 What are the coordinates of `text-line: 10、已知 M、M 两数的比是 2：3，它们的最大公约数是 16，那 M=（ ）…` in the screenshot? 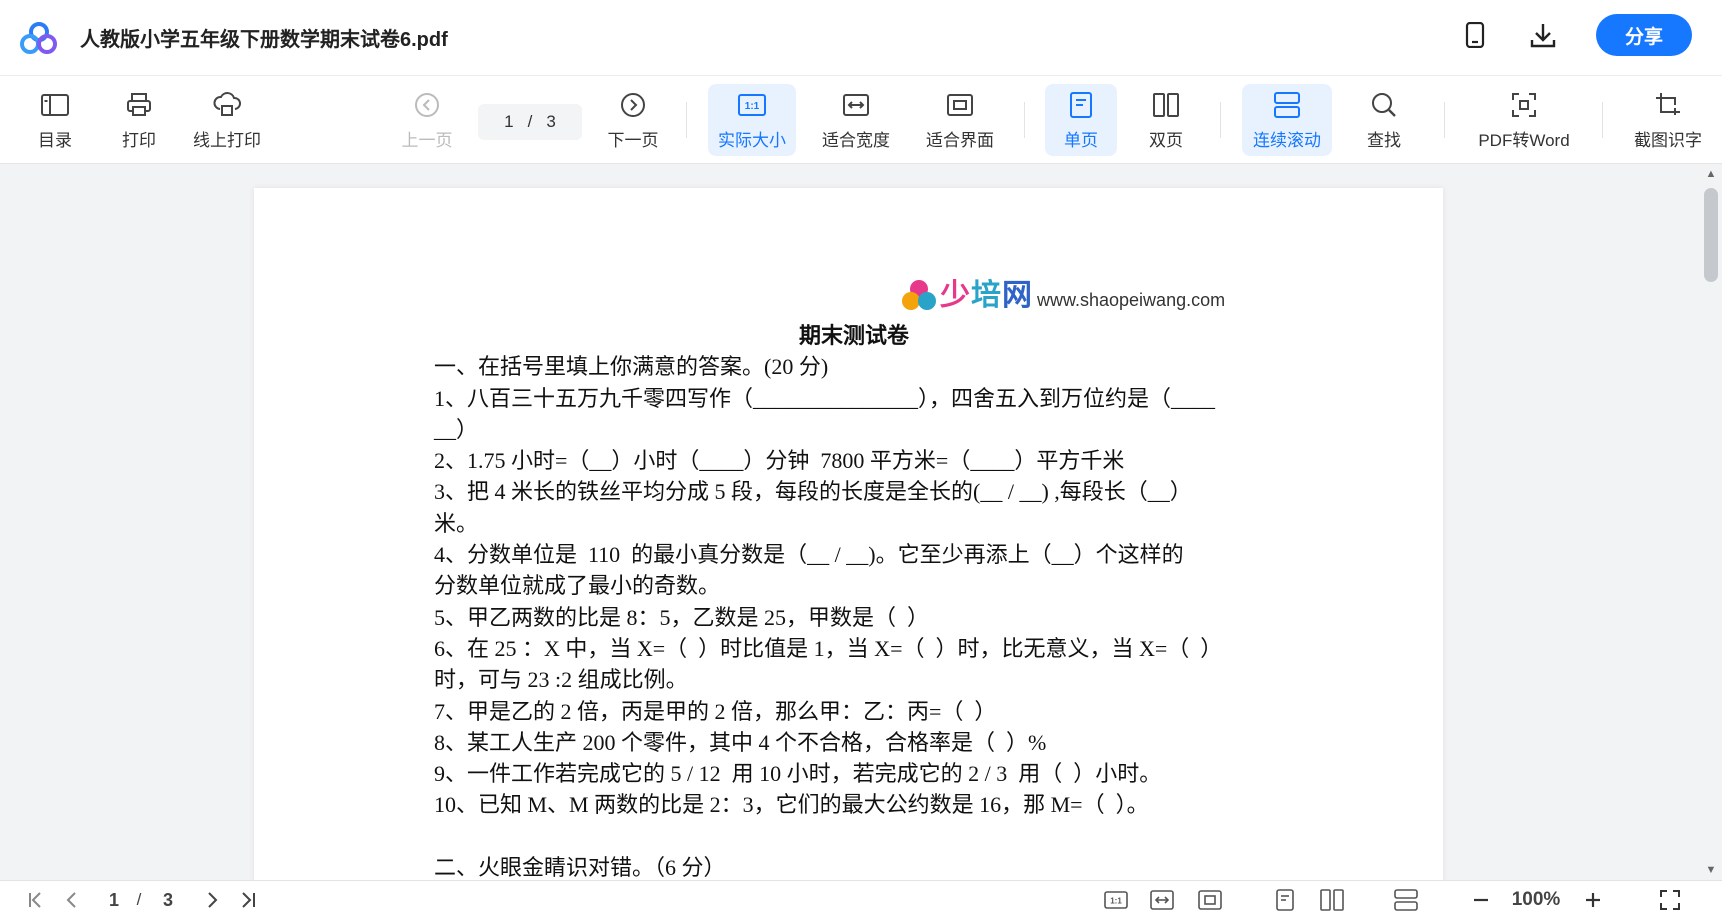 It's located at (791, 805).